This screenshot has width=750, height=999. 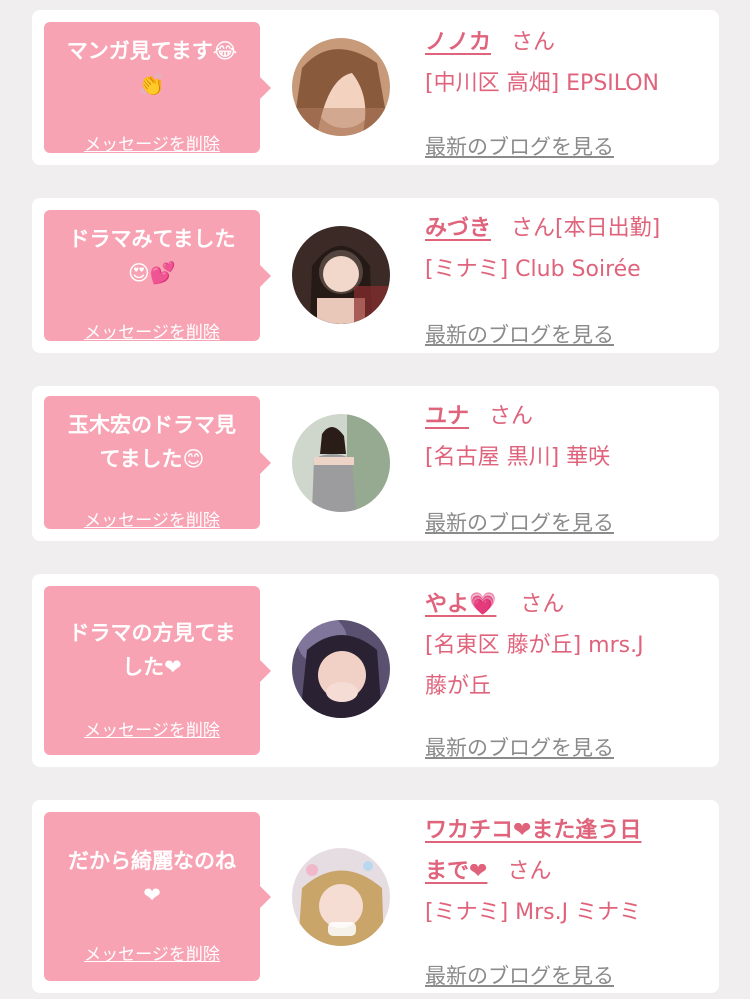 What do you see at coordinates (152, 459) in the screenshot?
I see `message-line: てました😊` at bounding box center [152, 459].